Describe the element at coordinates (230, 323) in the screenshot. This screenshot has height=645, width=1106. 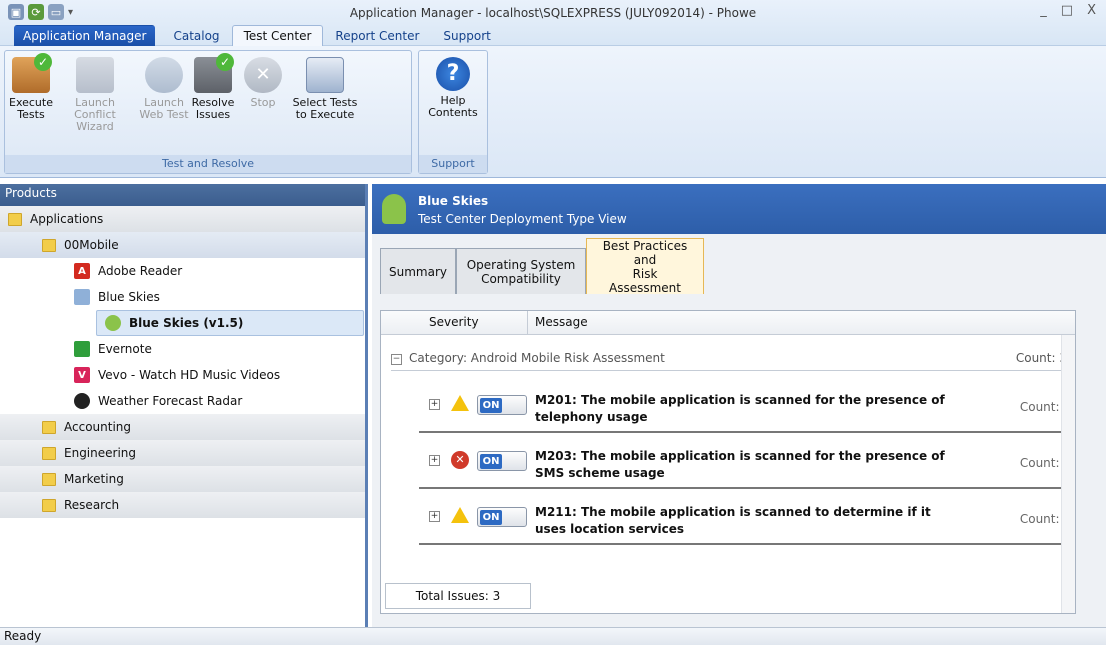
I see `tree-item-blue-skies-v15: Blue Skies (v1.5)` at that location.